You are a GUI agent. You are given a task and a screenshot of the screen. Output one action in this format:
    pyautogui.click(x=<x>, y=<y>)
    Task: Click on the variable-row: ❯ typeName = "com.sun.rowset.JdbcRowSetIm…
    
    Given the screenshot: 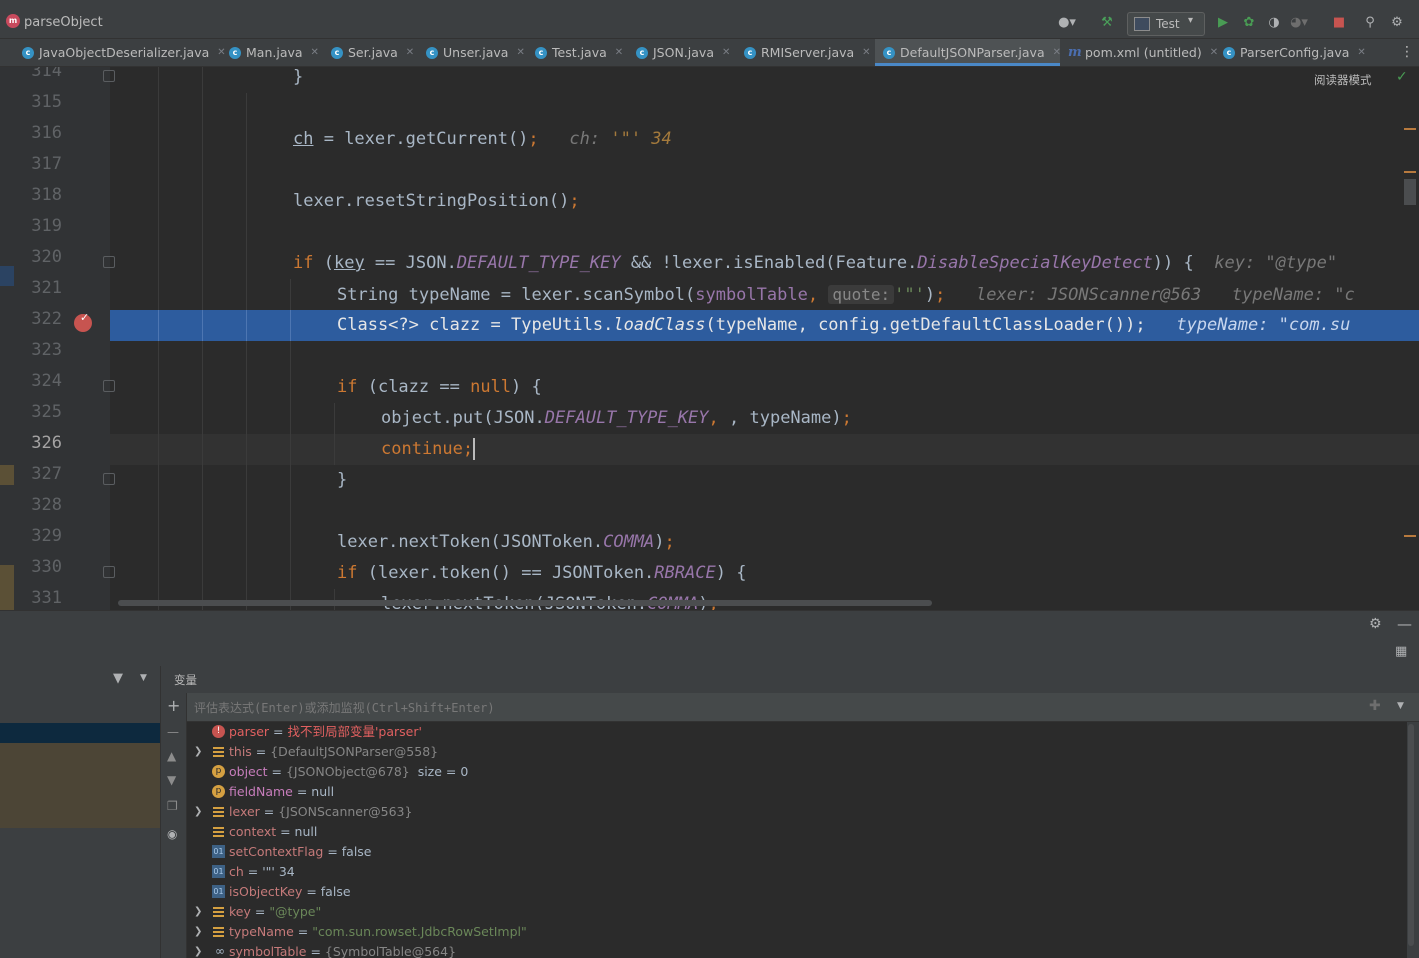 What is the action you would take?
    pyautogui.click(x=787, y=932)
    